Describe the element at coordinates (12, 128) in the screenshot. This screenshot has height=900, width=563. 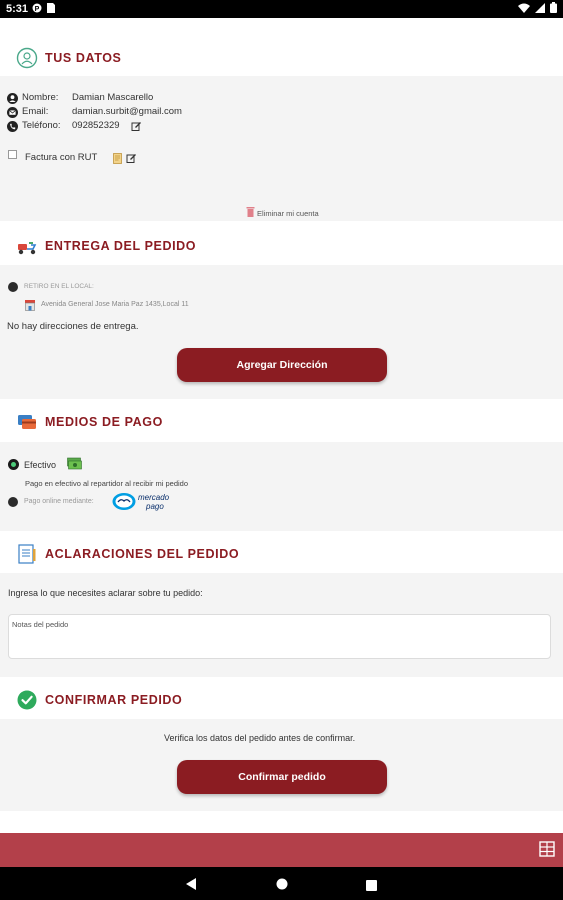
I see `phone-icon` at that location.